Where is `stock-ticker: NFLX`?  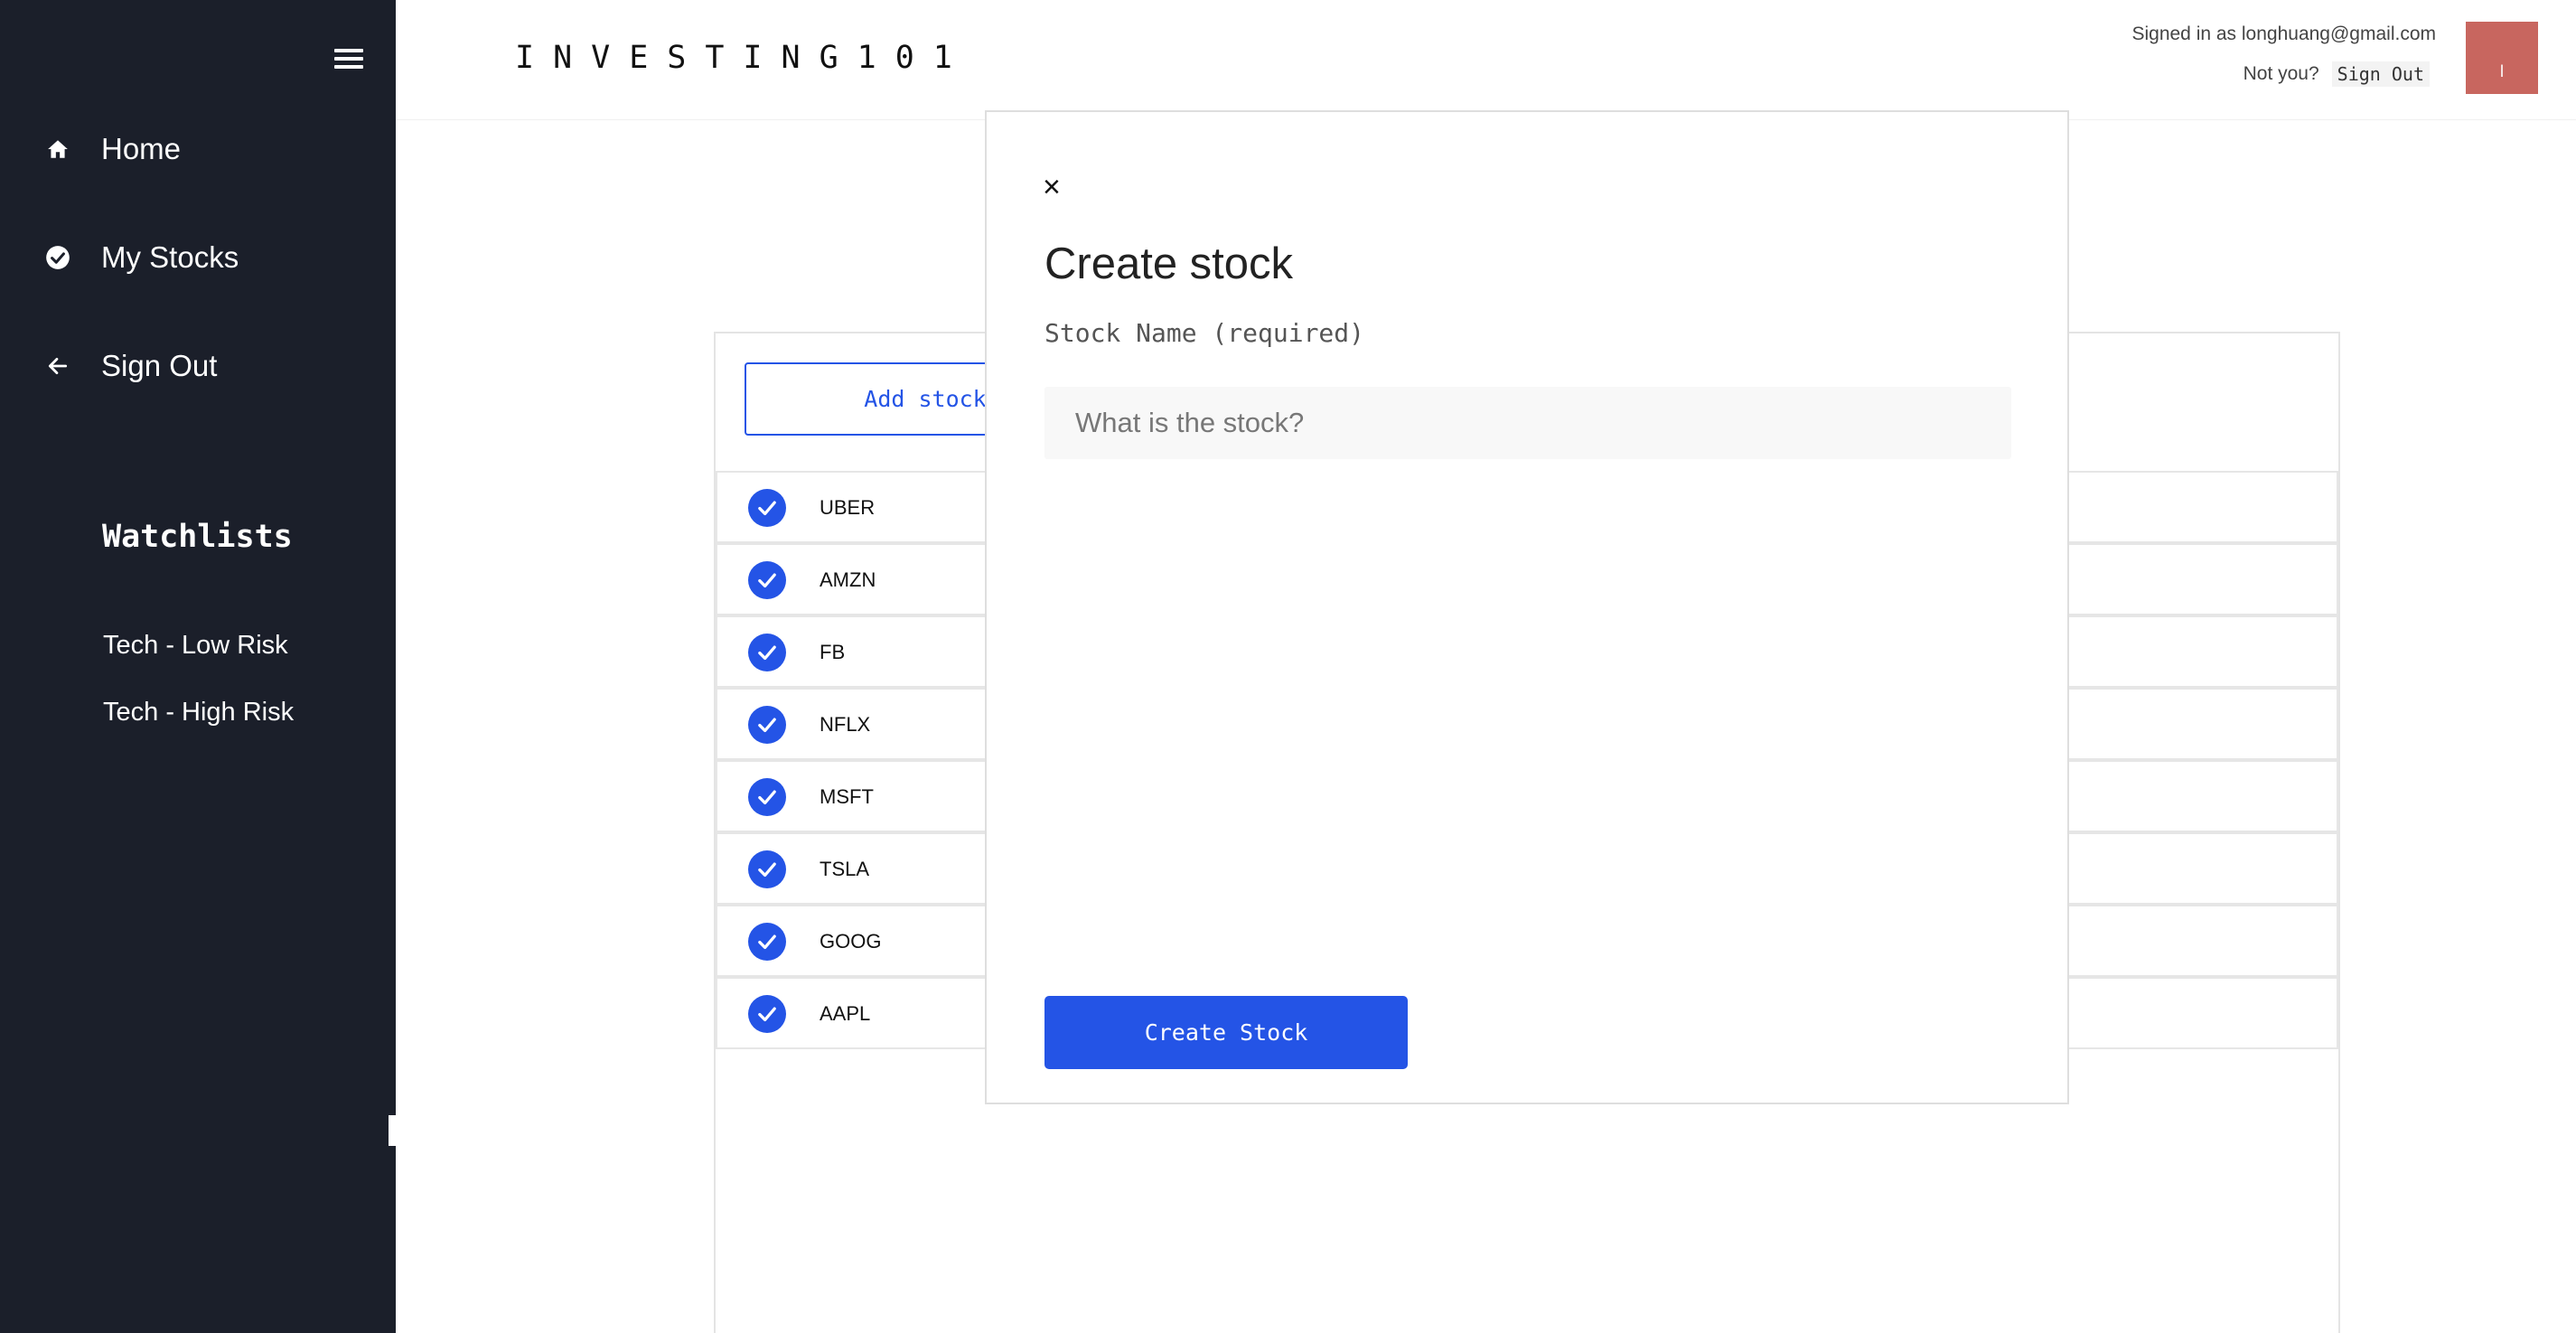
stock-ticker: NFLX is located at coordinates (845, 724).